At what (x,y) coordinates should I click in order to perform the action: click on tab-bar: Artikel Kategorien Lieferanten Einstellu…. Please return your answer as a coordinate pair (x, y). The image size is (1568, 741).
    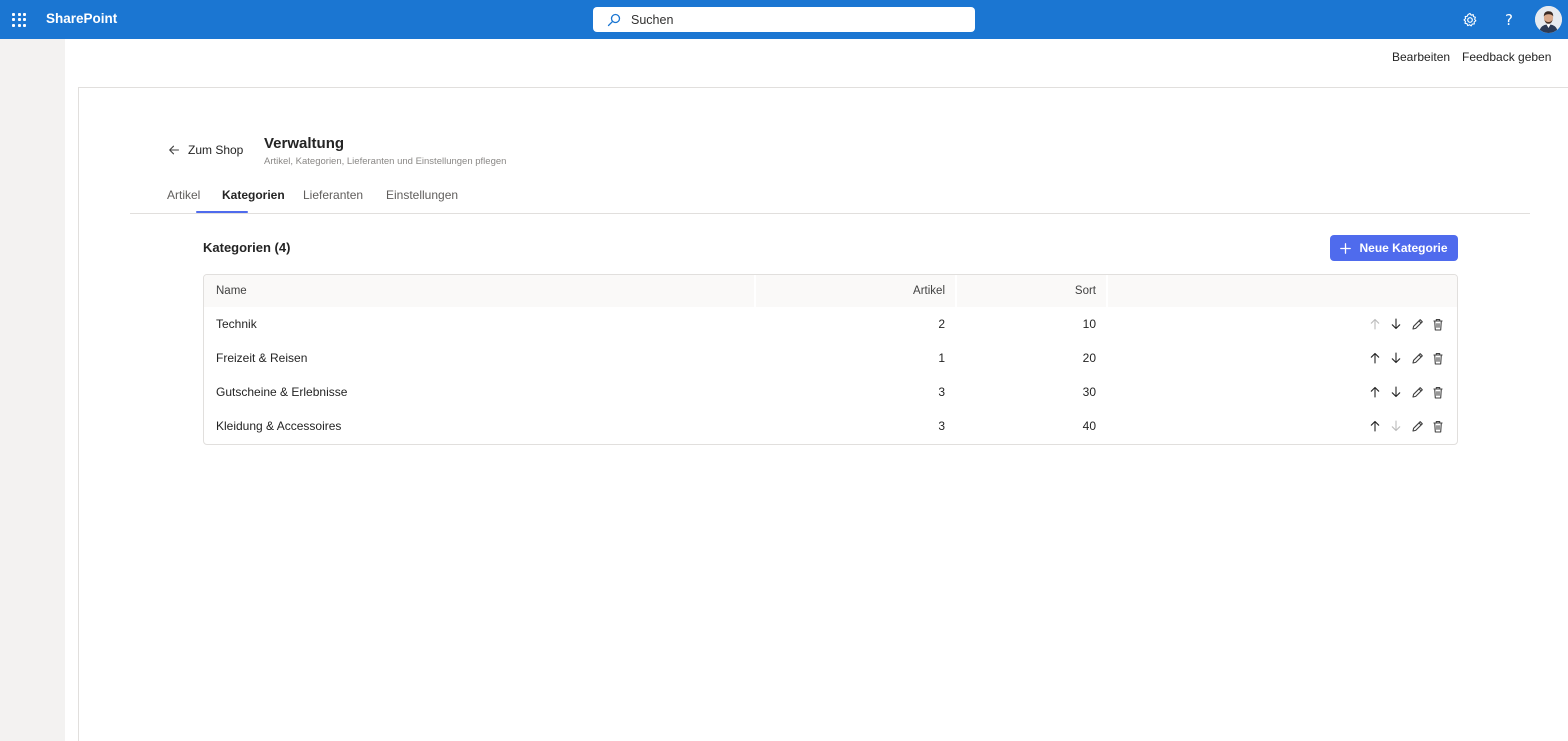
    Looking at the image, I should click on (830, 200).